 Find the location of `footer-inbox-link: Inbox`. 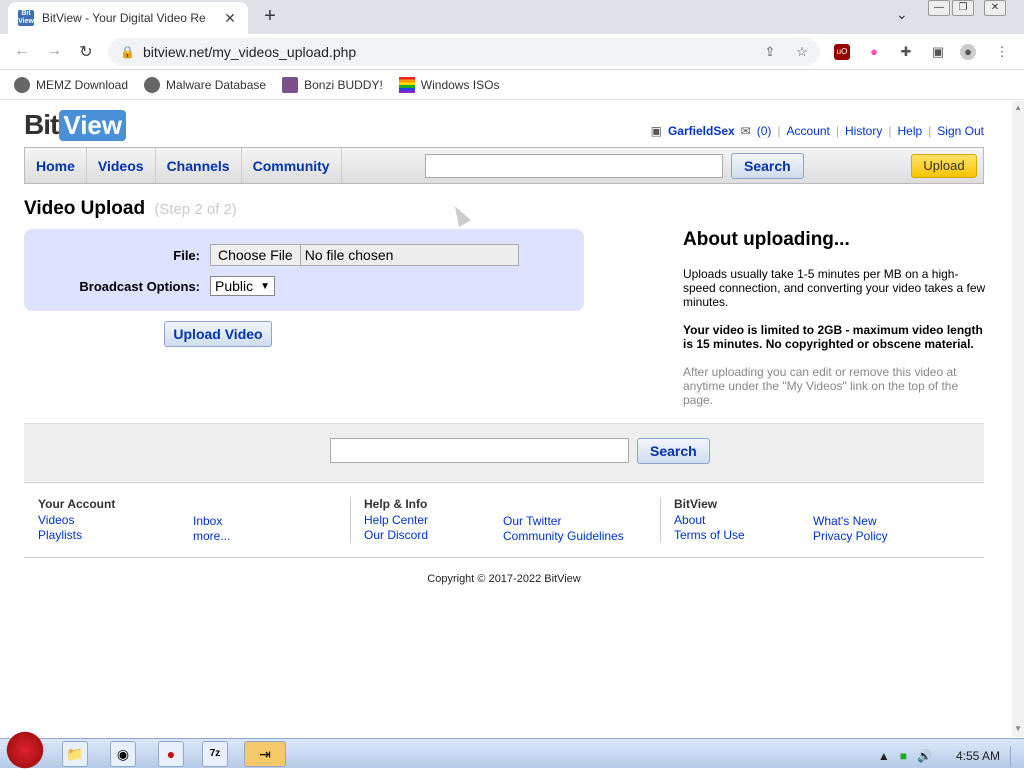

footer-inbox-link: Inbox is located at coordinates (211, 521).